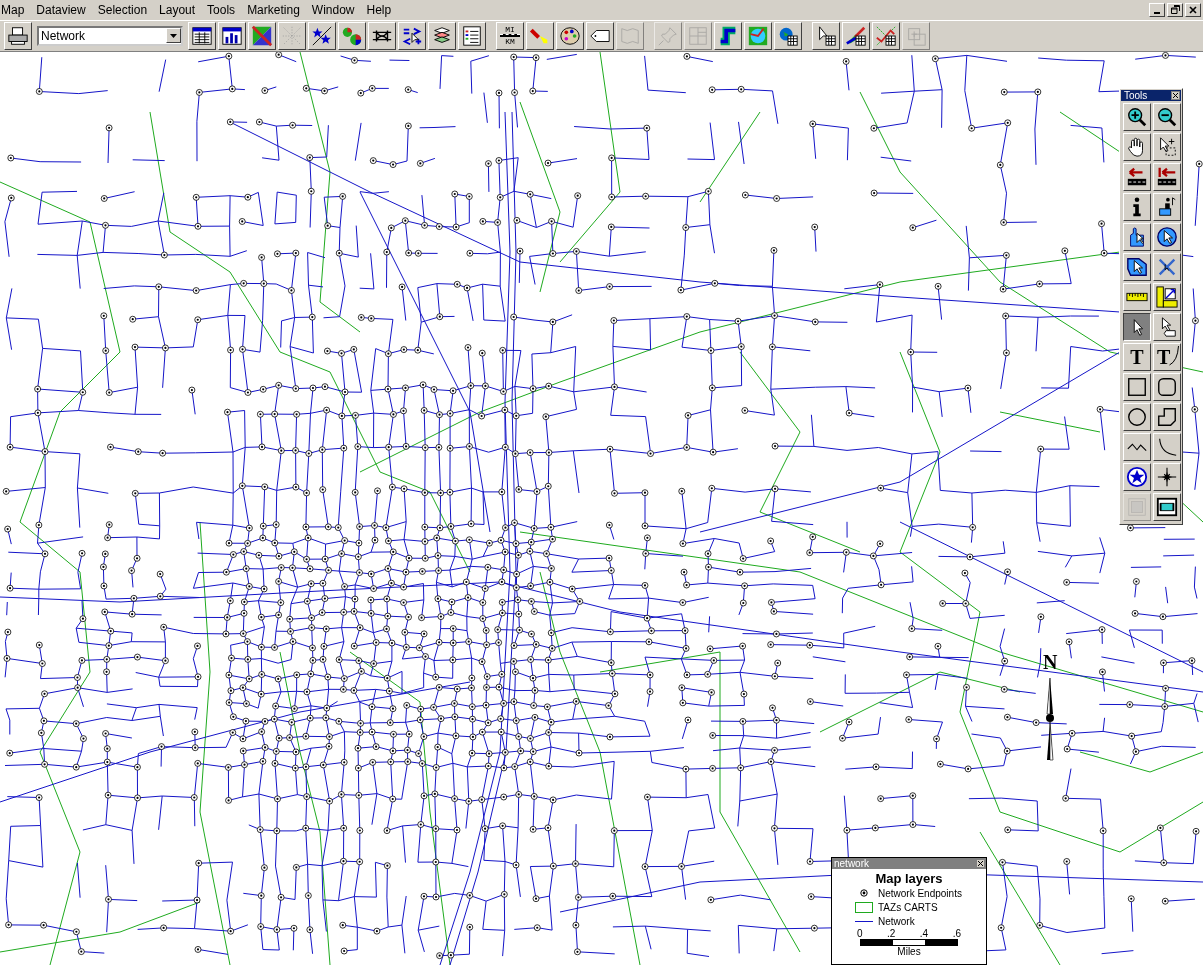 The width and height of the screenshot is (1203, 965). What do you see at coordinates (920, 893) in the screenshot?
I see `legend-label: Network Endpoints` at bounding box center [920, 893].